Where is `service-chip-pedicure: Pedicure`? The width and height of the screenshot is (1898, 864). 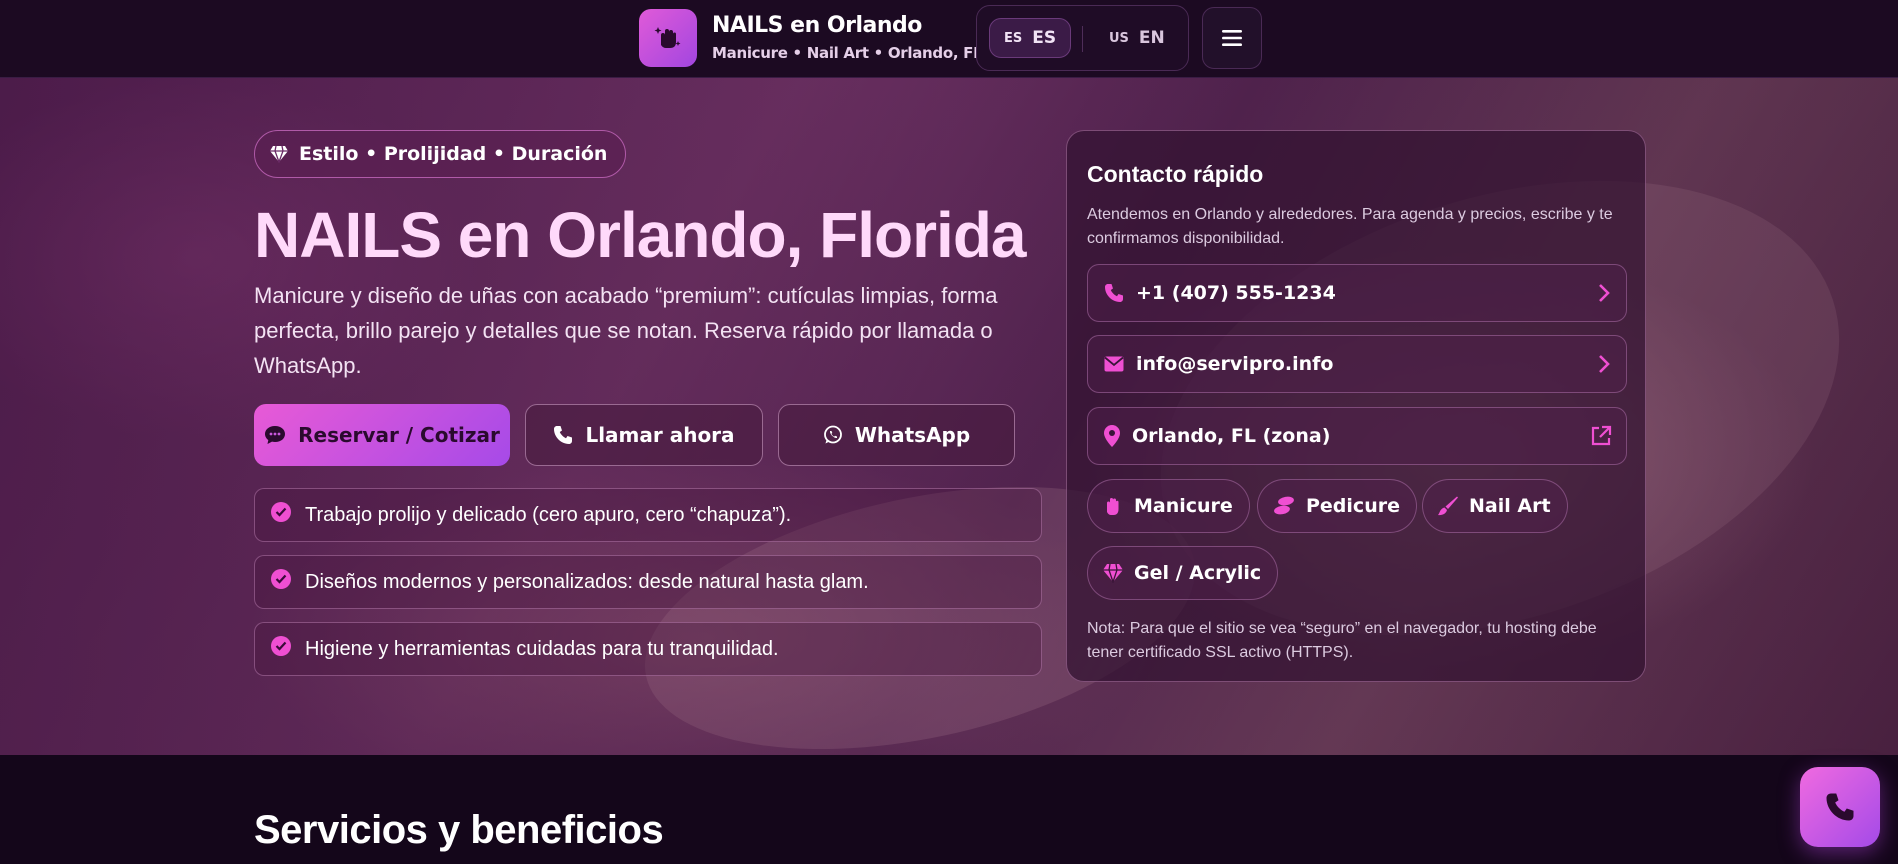 service-chip-pedicure: Pedicure is located at coordinates (1337, 506).